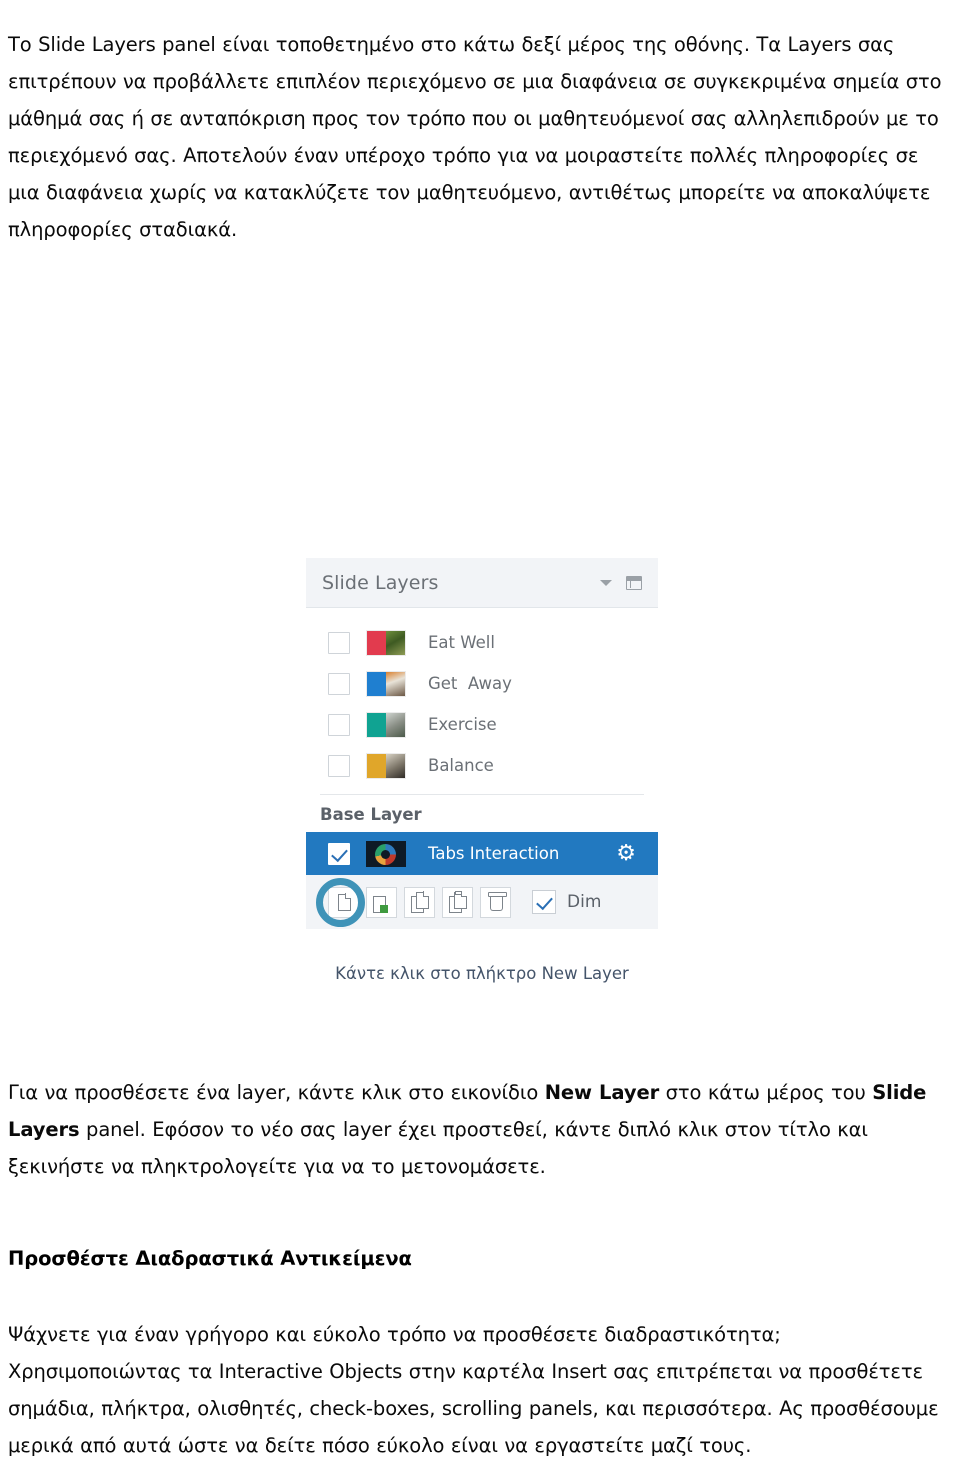  I want to click on base-layer-row: Tabs Interaction ⚙, so click(482, 853).